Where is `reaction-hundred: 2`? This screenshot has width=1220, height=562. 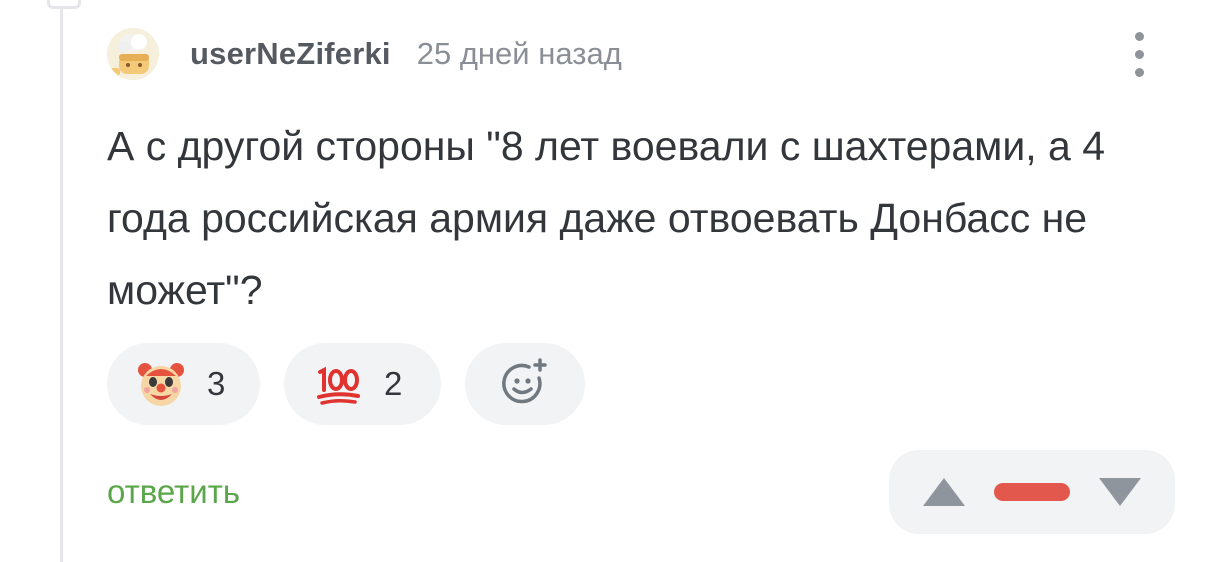
reaction-hundred: 2 is located at coordinates (362, 384).